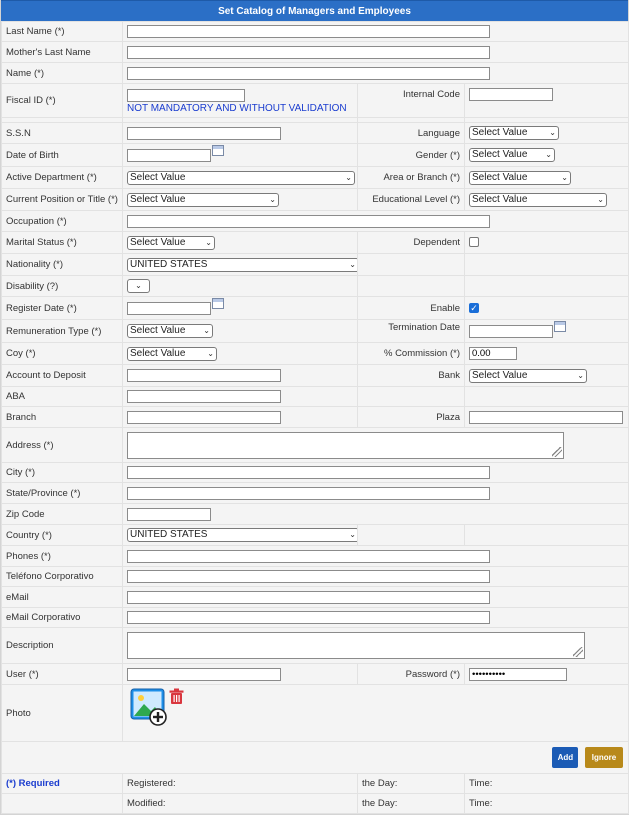  Describe the element at coordinates (308, 556) in the screenshot. I see `phones-input` at that location.